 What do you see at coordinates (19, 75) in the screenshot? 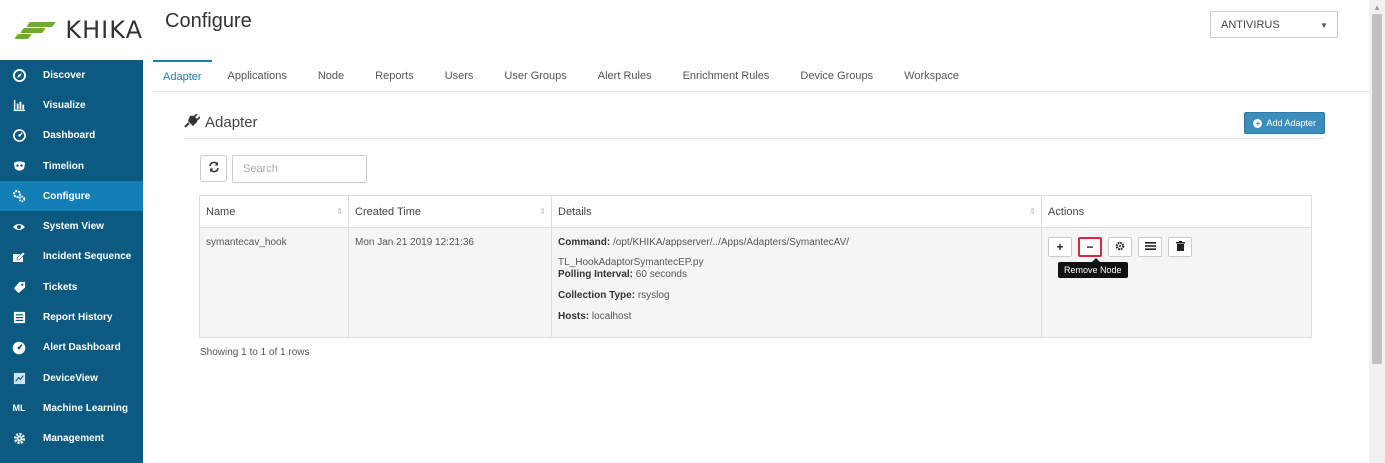
I see `compass-icon` at bounding box center [19, 75].